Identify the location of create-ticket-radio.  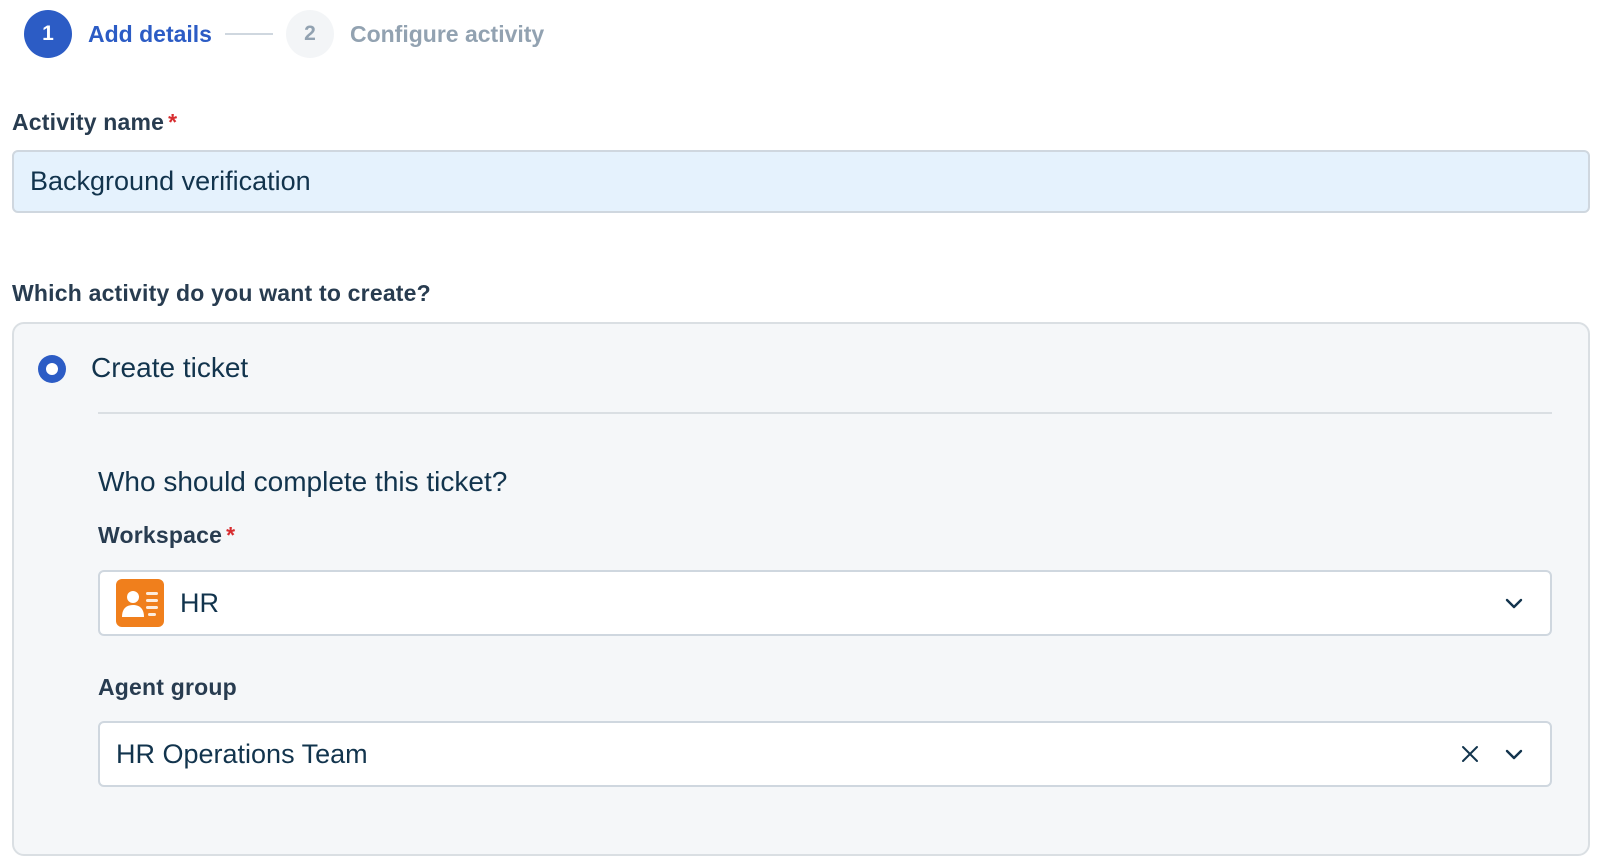
(52, 369).